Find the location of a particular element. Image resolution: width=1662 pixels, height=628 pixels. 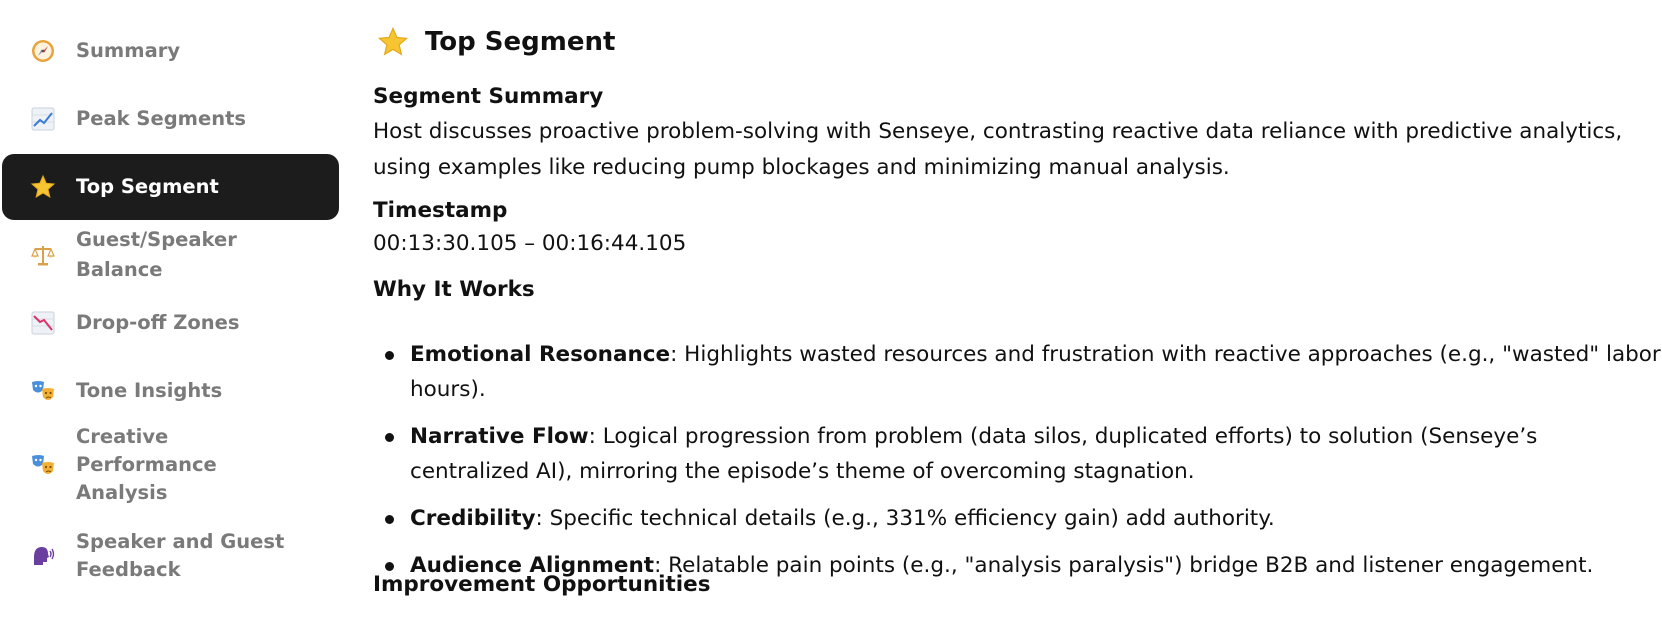

sidebar-item-label: Creative Performance Analysis is located at coordinates (146, 464).